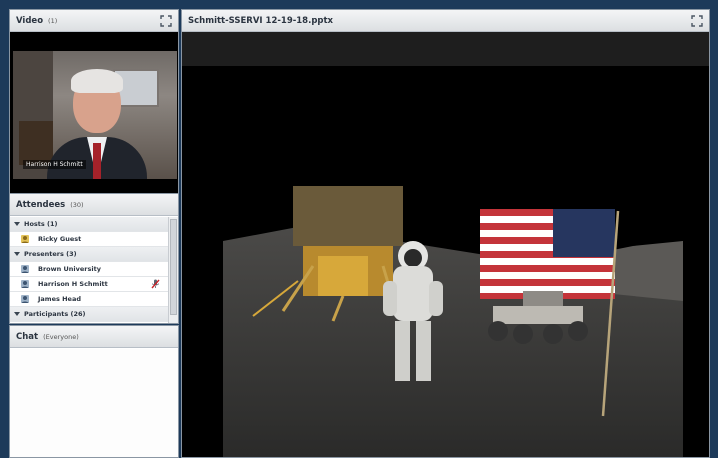  What do you see at coordinates (55, 314) in the screenshot?
I see `participants-group-label: Participants (26)` at bounding box center [55, 314].